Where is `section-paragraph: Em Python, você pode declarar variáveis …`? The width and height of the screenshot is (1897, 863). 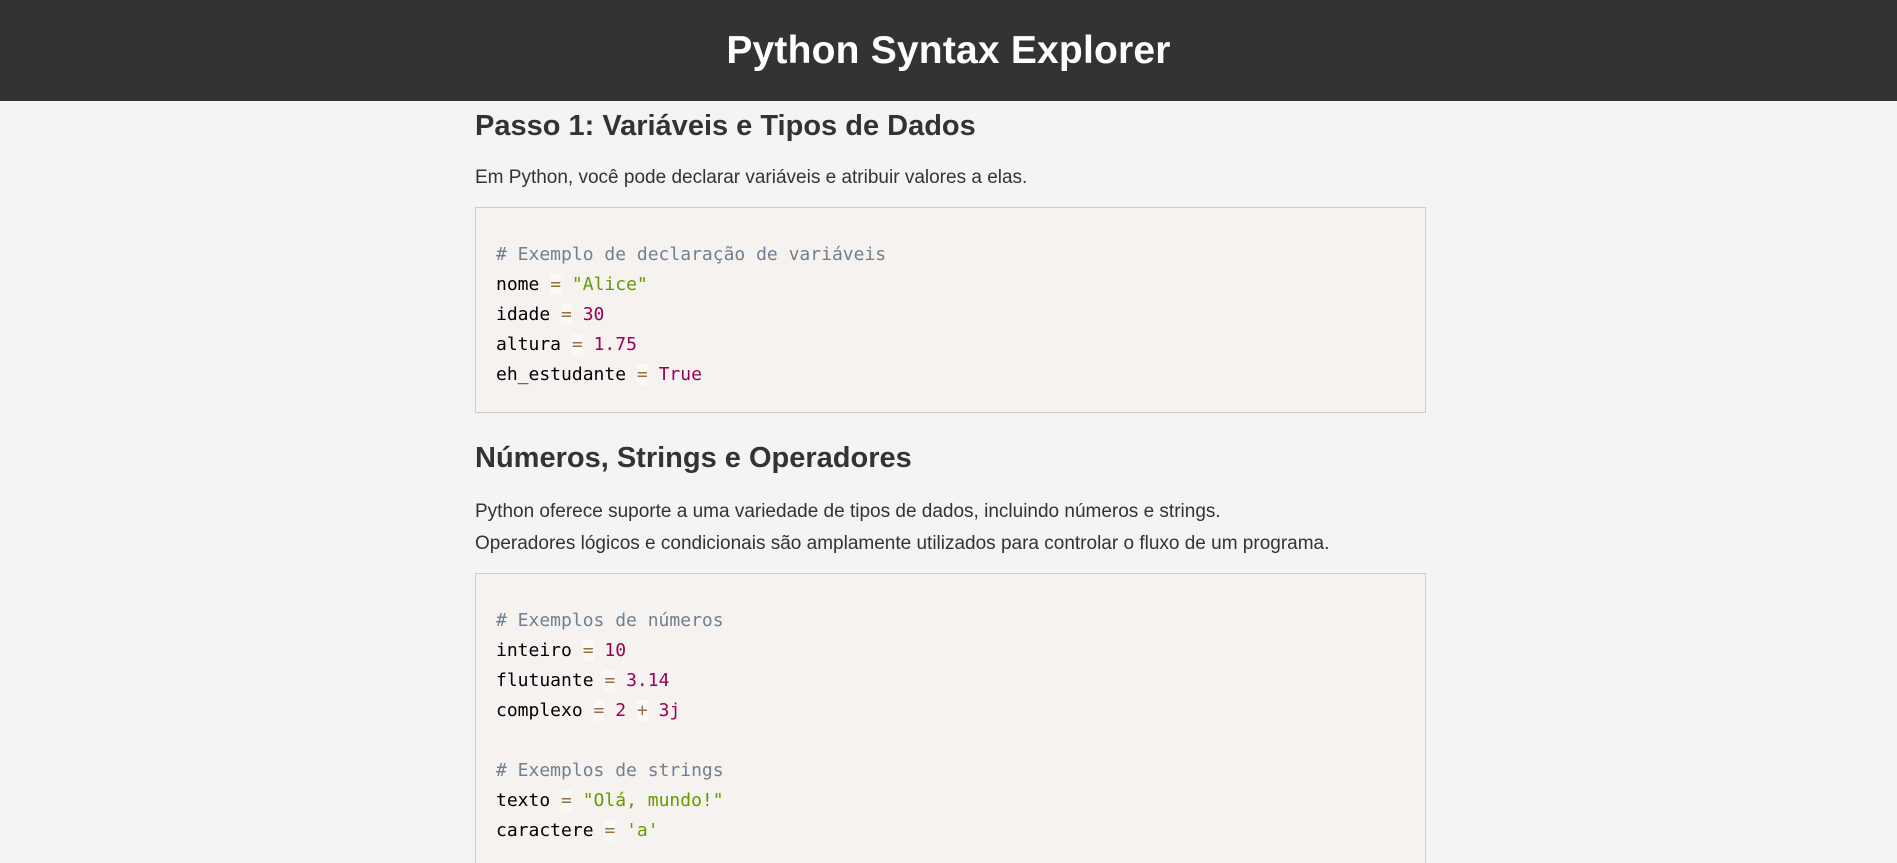 section-paragraph: Em Python, você pode declarar variáveis … is located at coordinates (751, 177).